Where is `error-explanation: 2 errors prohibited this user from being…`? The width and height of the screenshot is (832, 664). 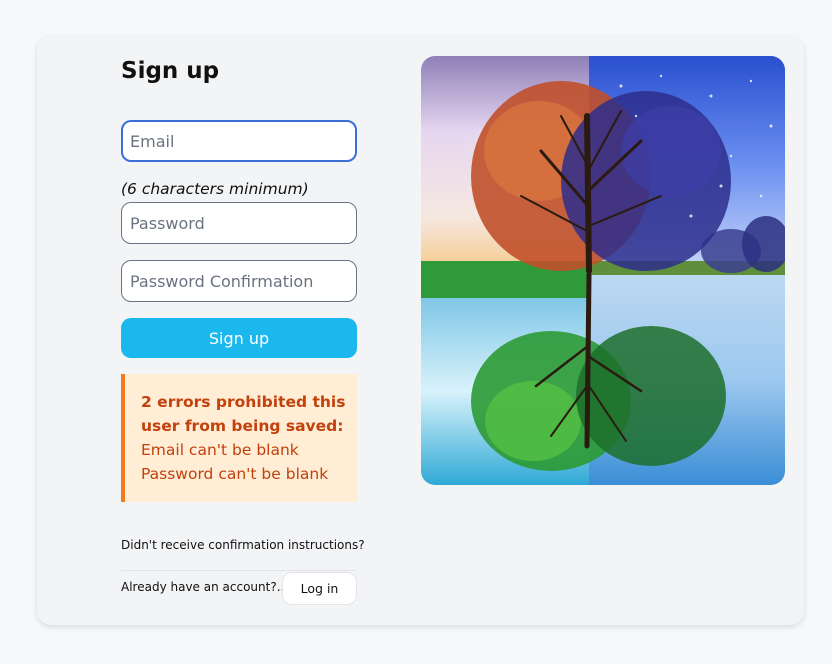 error-explanation: 2 errors prohibited this user from being… is located at coordinates (239, 438).